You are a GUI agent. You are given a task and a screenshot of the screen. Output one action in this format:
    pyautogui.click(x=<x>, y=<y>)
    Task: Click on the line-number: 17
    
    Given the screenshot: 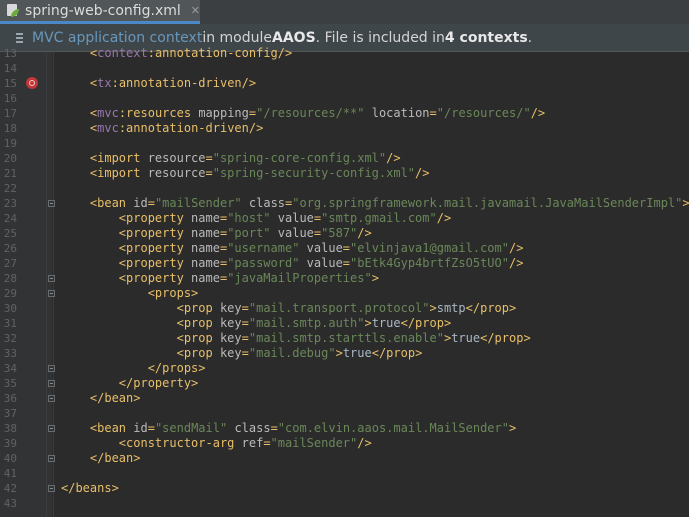 What is the action you would take?
    pyautogui.click(x=10, y=113)
    